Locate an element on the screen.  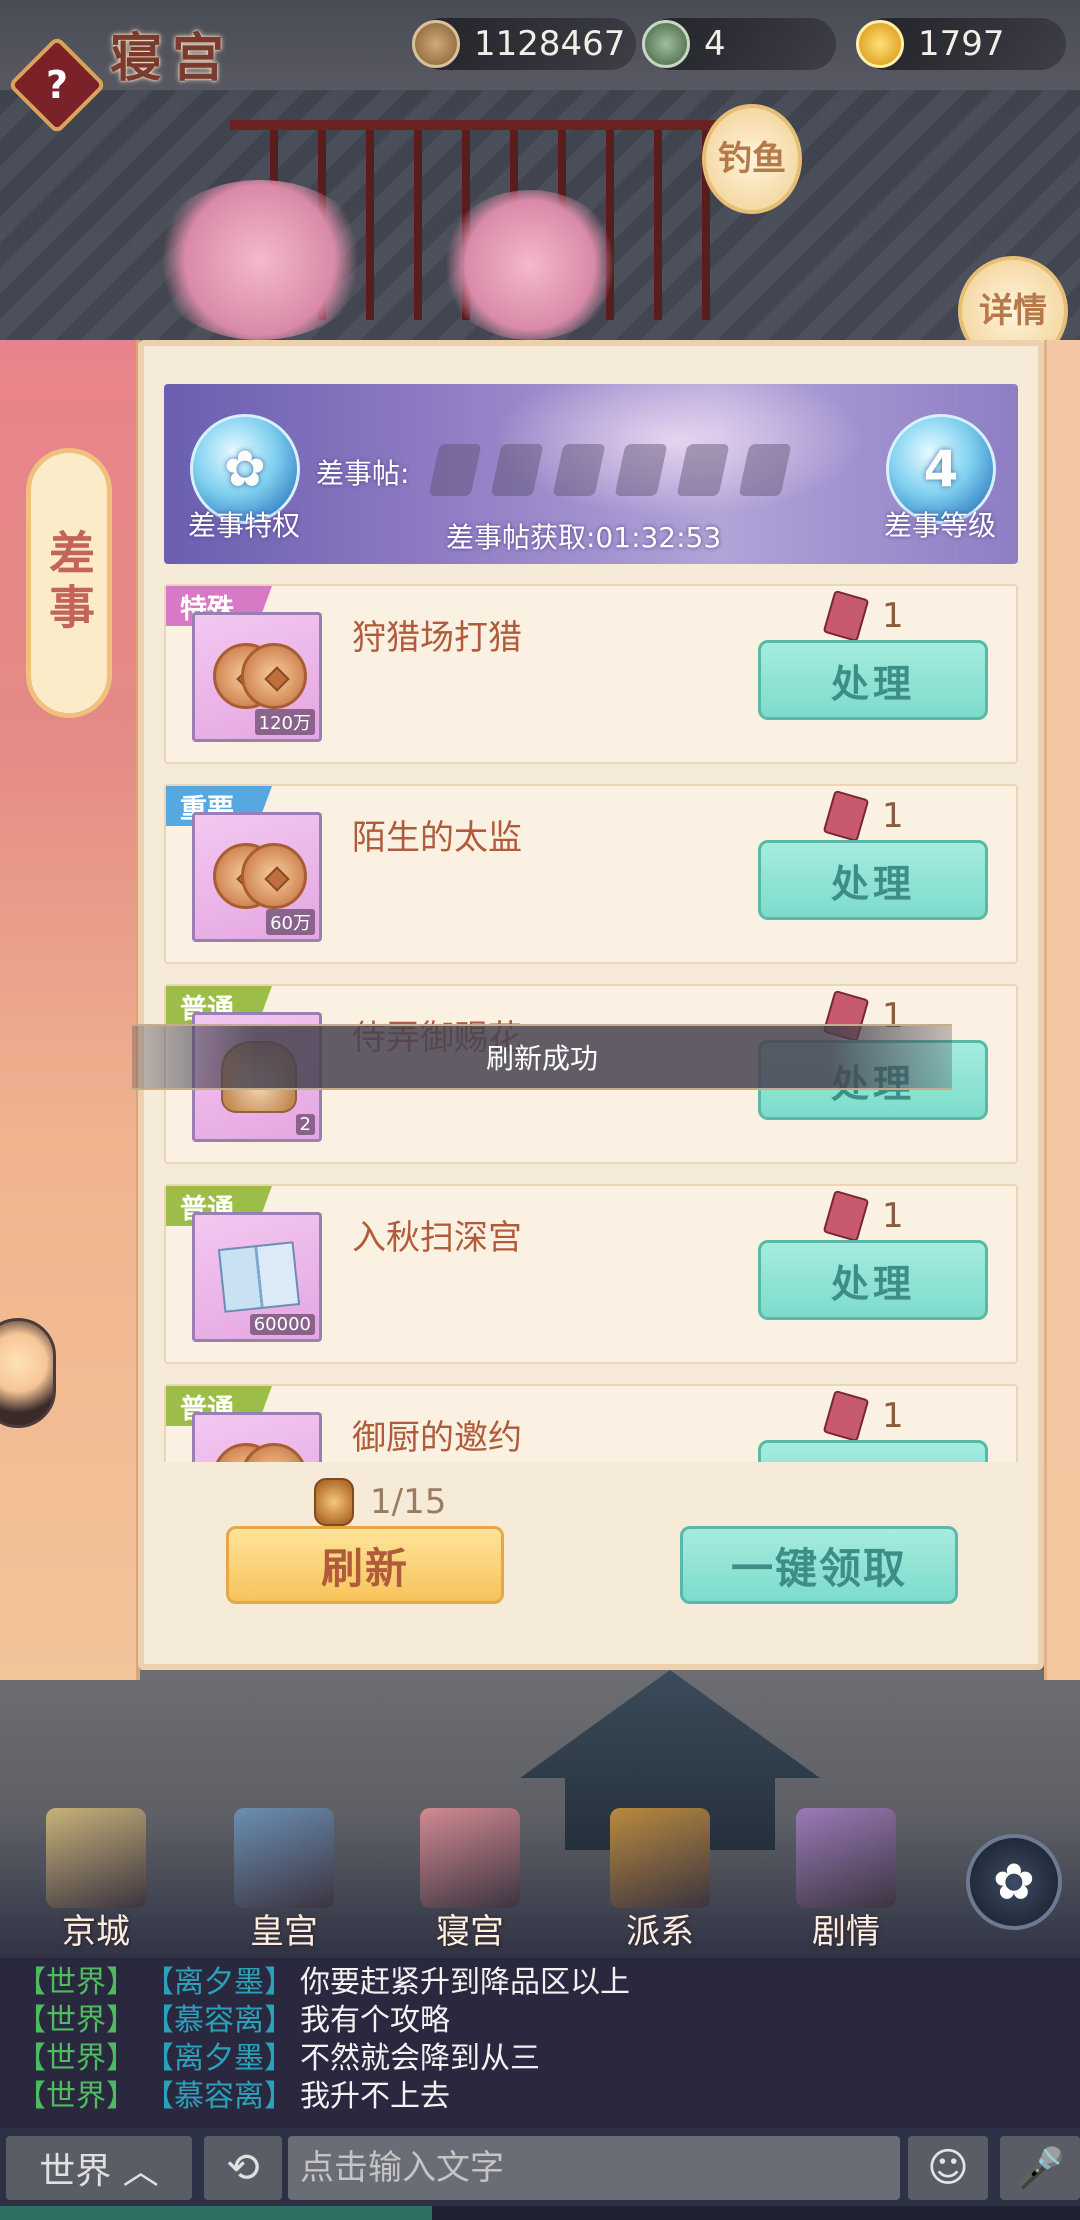
nav-story: 剧情 is located at coordinates (846, 1876).